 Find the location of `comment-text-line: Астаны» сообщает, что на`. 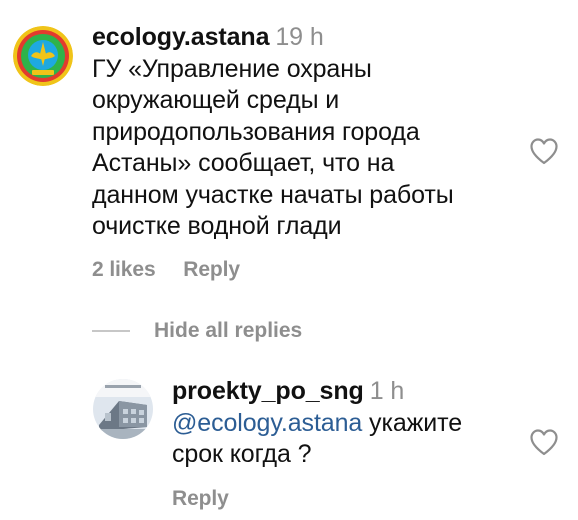

comment-text-line: Астаны» сообщает, что на is located at coordinates (243, 163).